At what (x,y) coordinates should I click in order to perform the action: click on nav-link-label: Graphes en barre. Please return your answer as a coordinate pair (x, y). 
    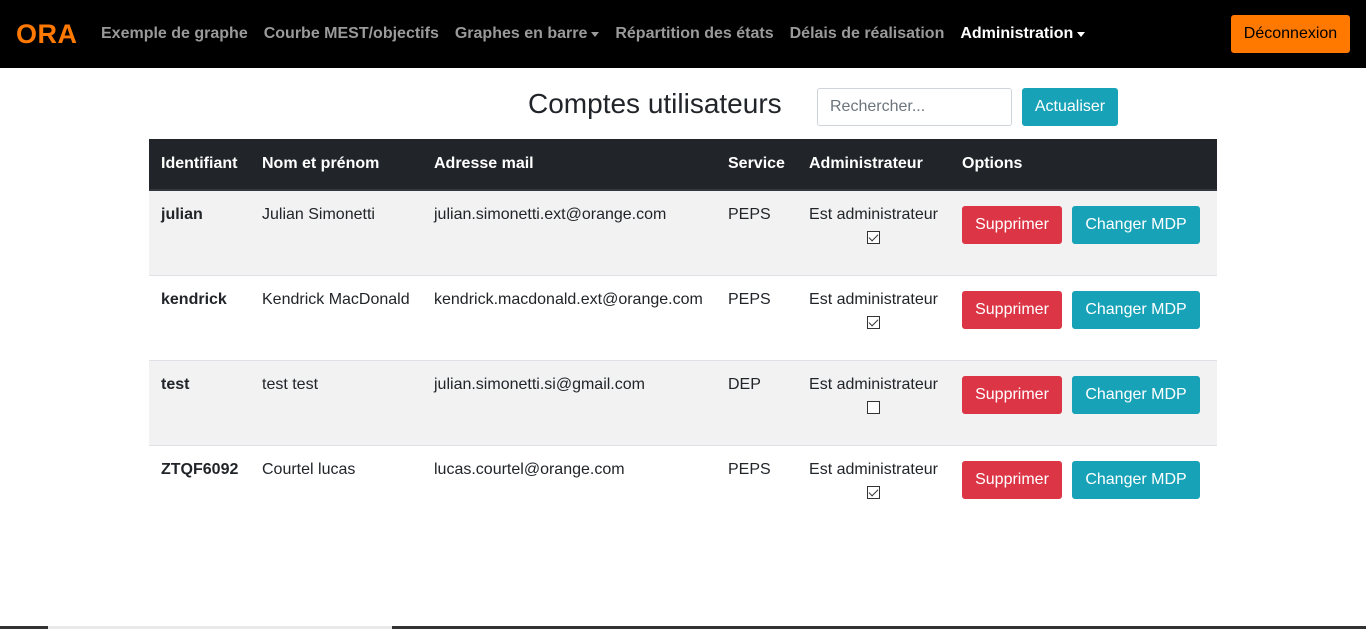
    Looking at the image, I should click on (521, 33).